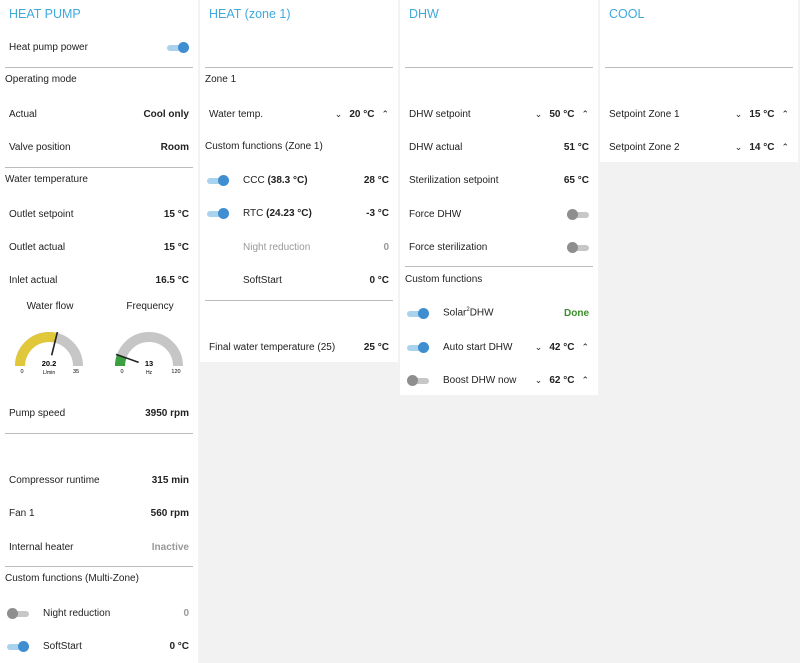  What do you see at coordinates (18, 613) in the screenshot?
I see `multizone-night-reduction-toggle` at bounding box center [18, 613].